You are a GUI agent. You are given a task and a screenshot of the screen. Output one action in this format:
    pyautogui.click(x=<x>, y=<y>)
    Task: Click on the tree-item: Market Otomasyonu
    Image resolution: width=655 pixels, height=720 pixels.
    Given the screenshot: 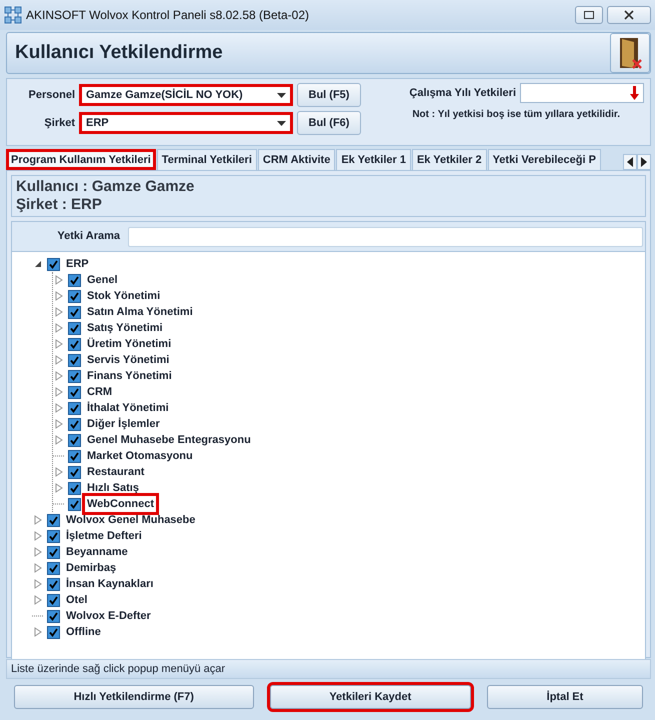 What is the action you would take?
    pyautogui.click(x=140, y=456)
    